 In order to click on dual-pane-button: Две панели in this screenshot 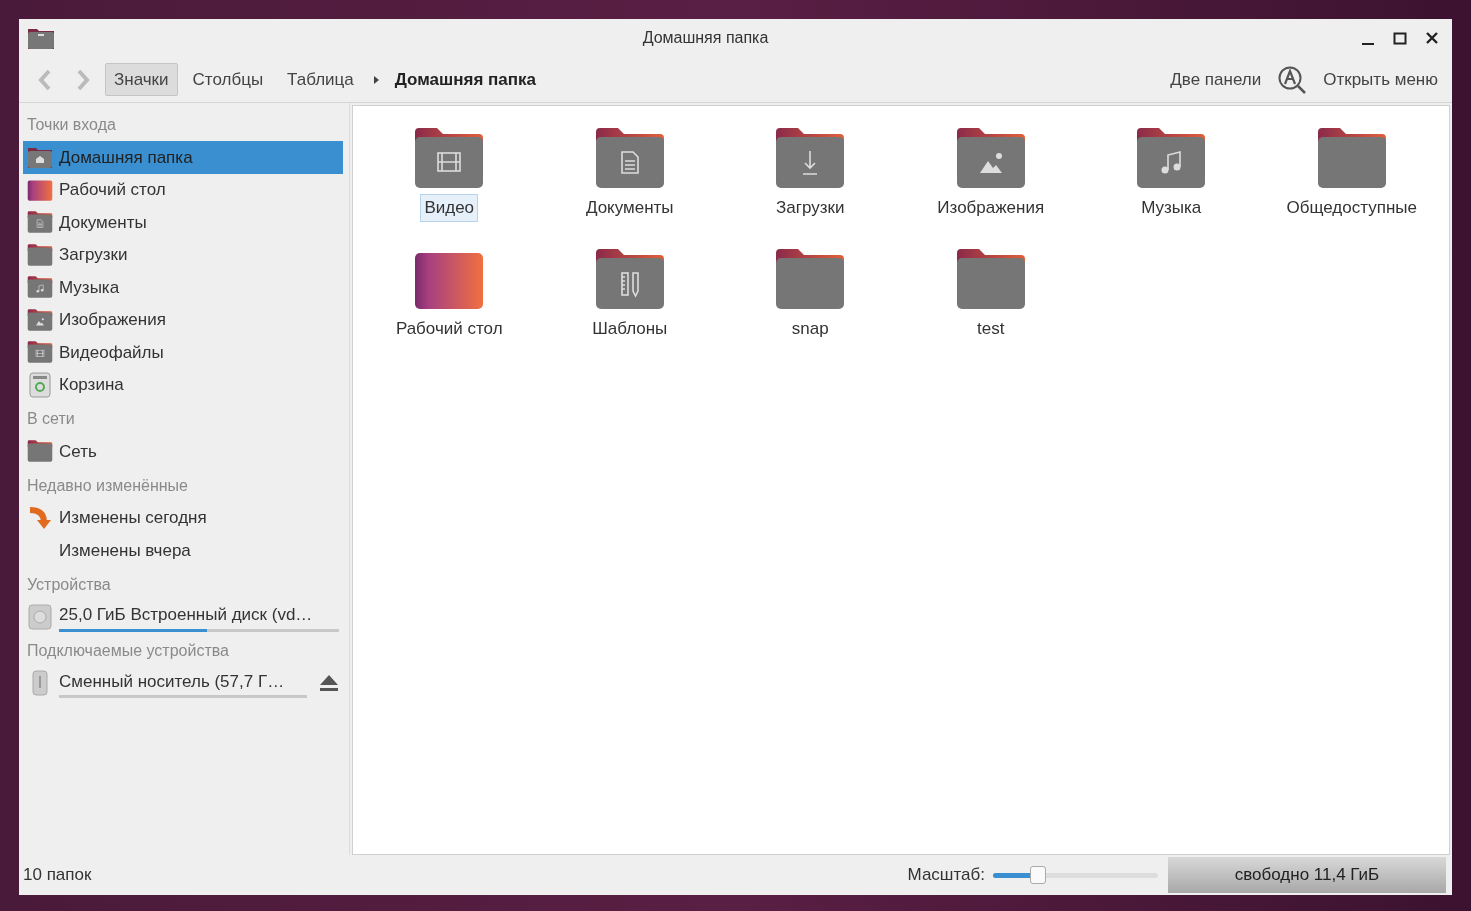, I will do `click(1216, 79)`.